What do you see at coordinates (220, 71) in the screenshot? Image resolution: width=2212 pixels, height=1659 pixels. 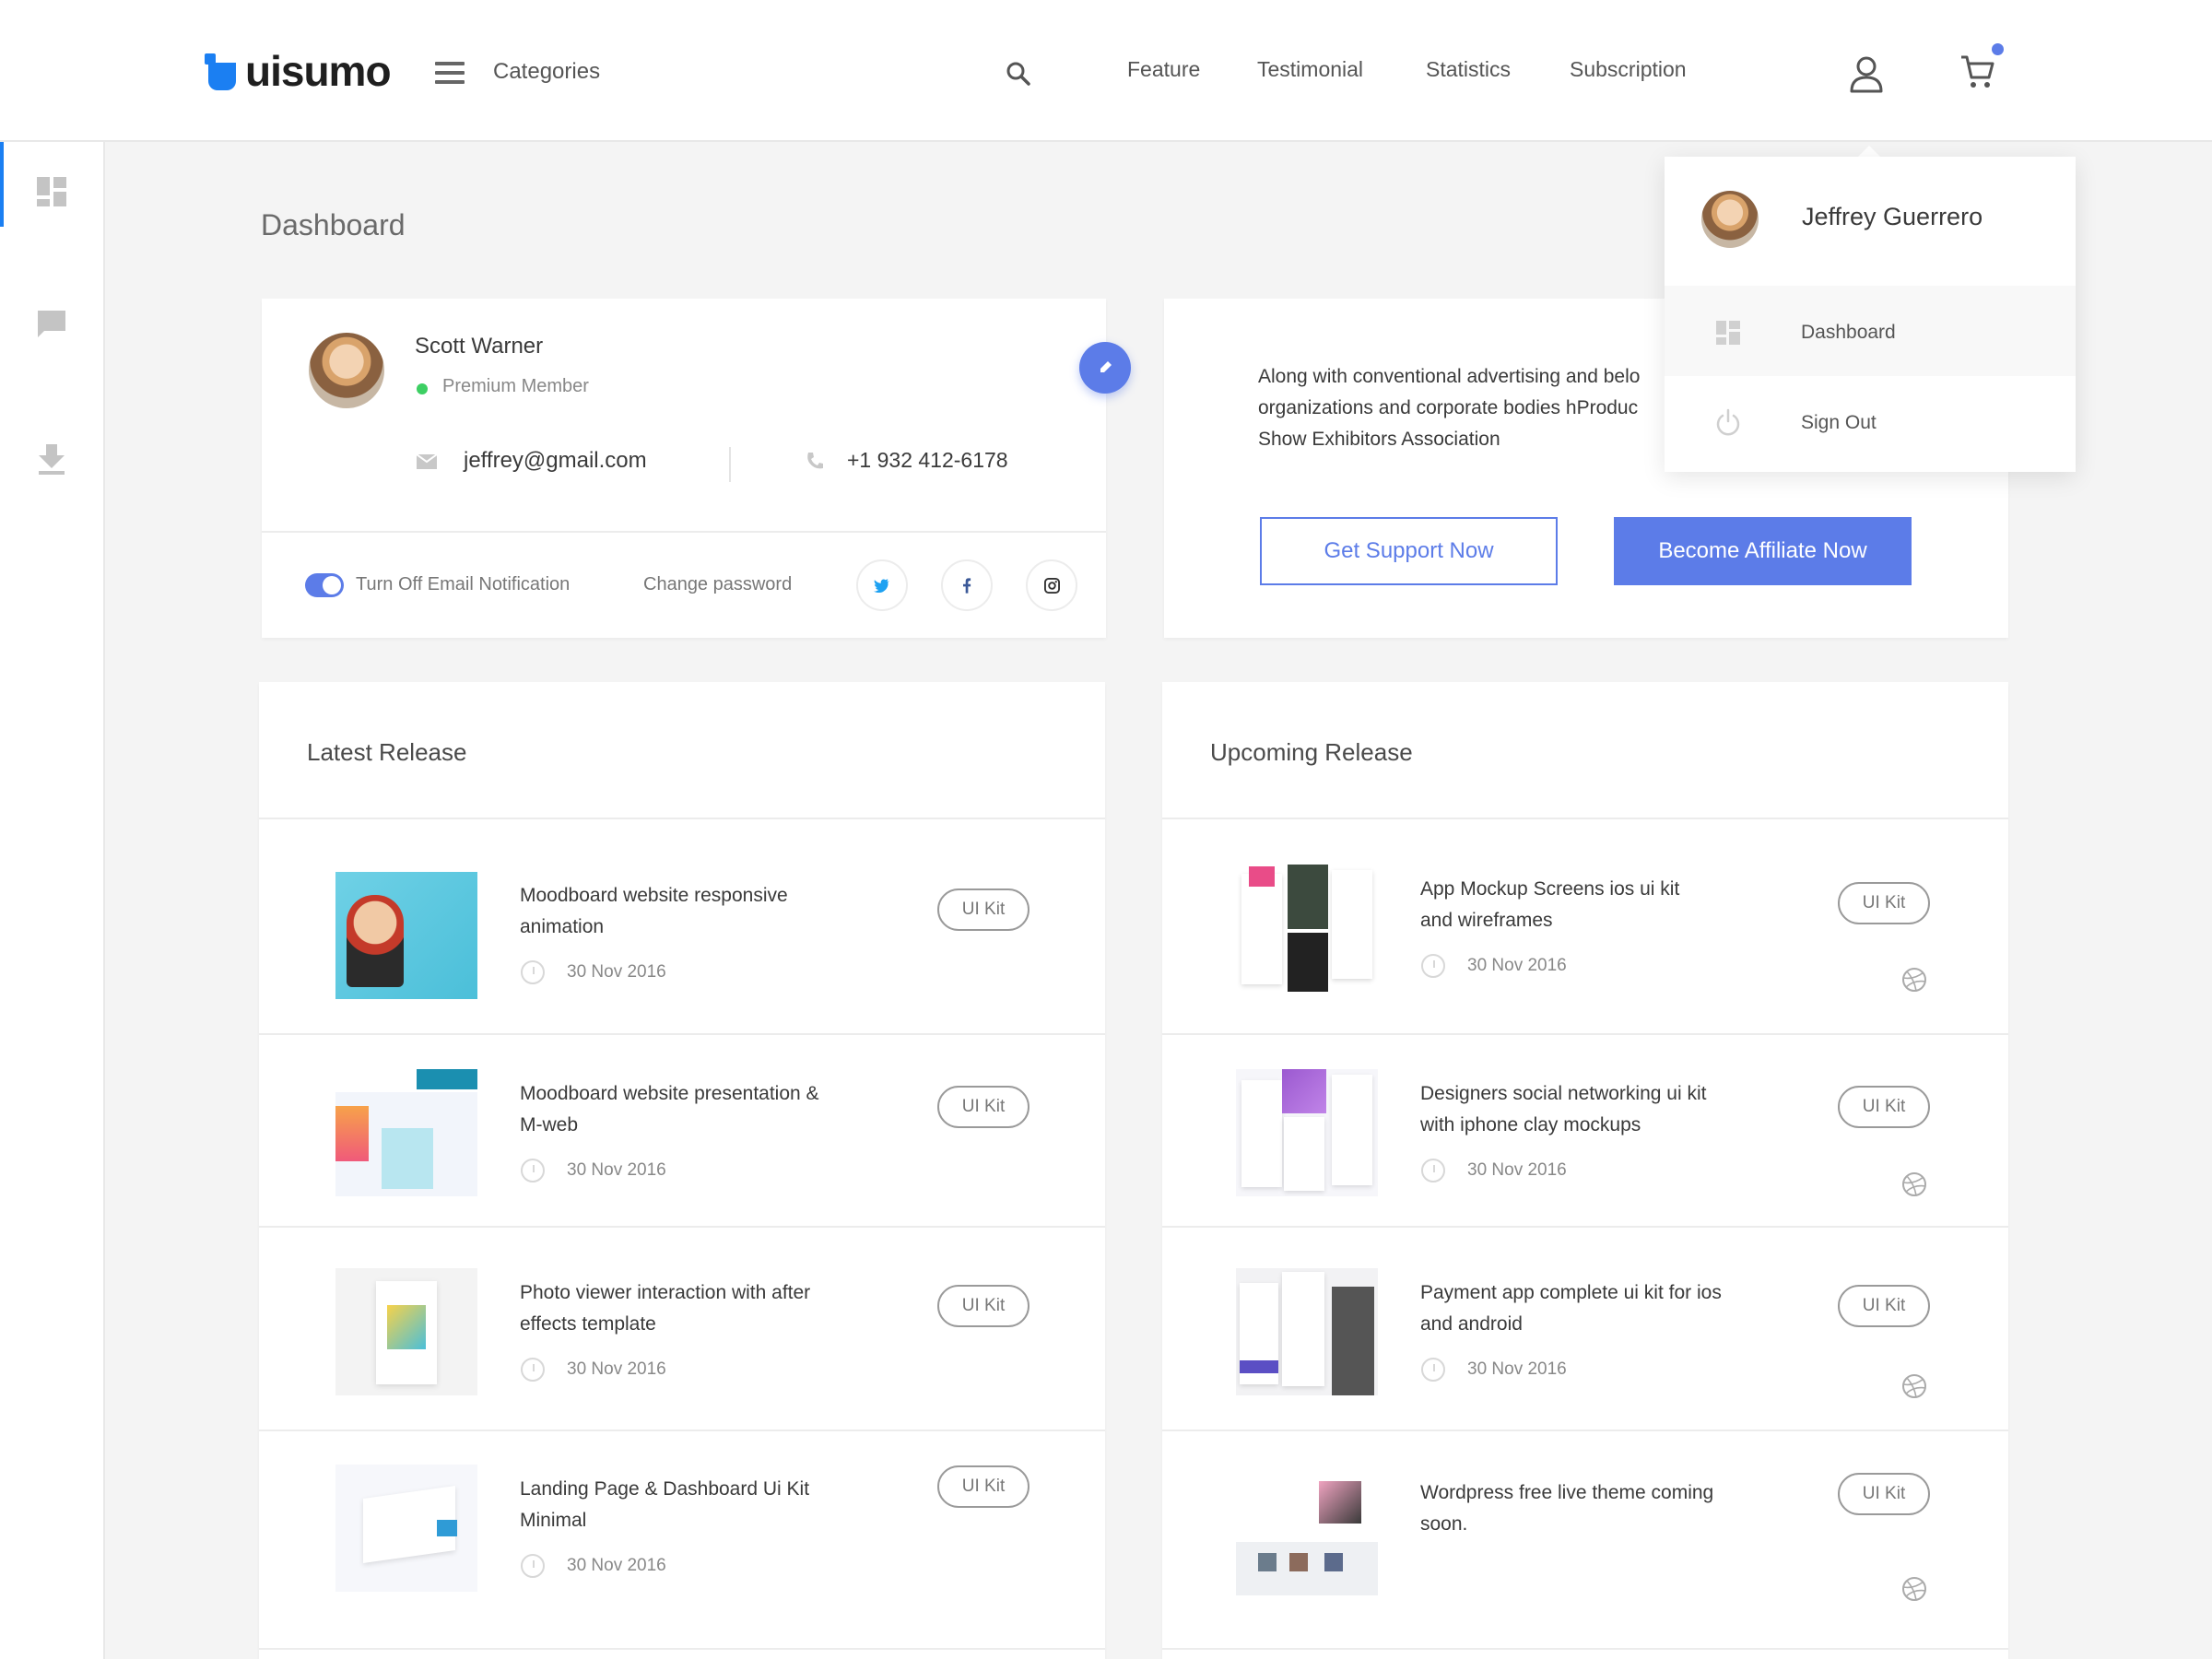 I see `logo-mark-icon` at bounding box center [220, 71].